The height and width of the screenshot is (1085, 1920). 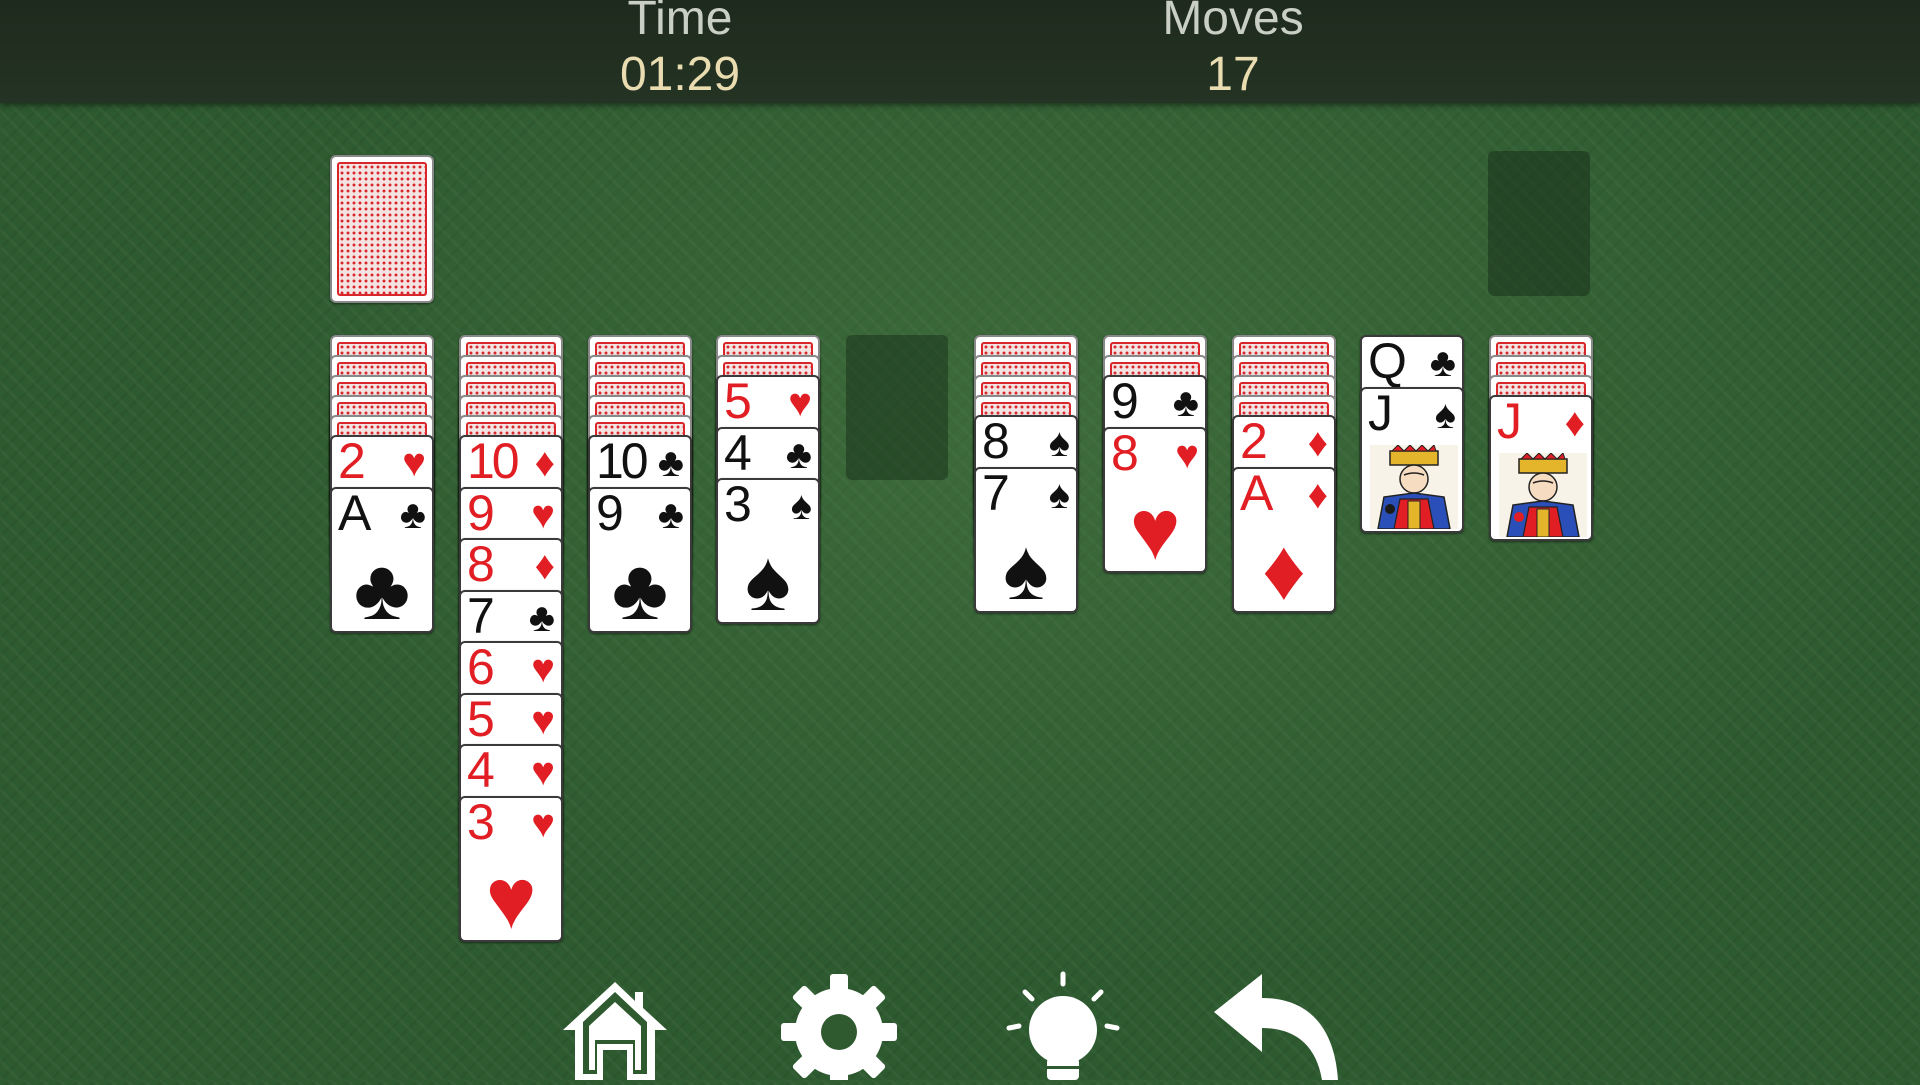 I want to click on time-label: Time, so click(x=680, y=22).